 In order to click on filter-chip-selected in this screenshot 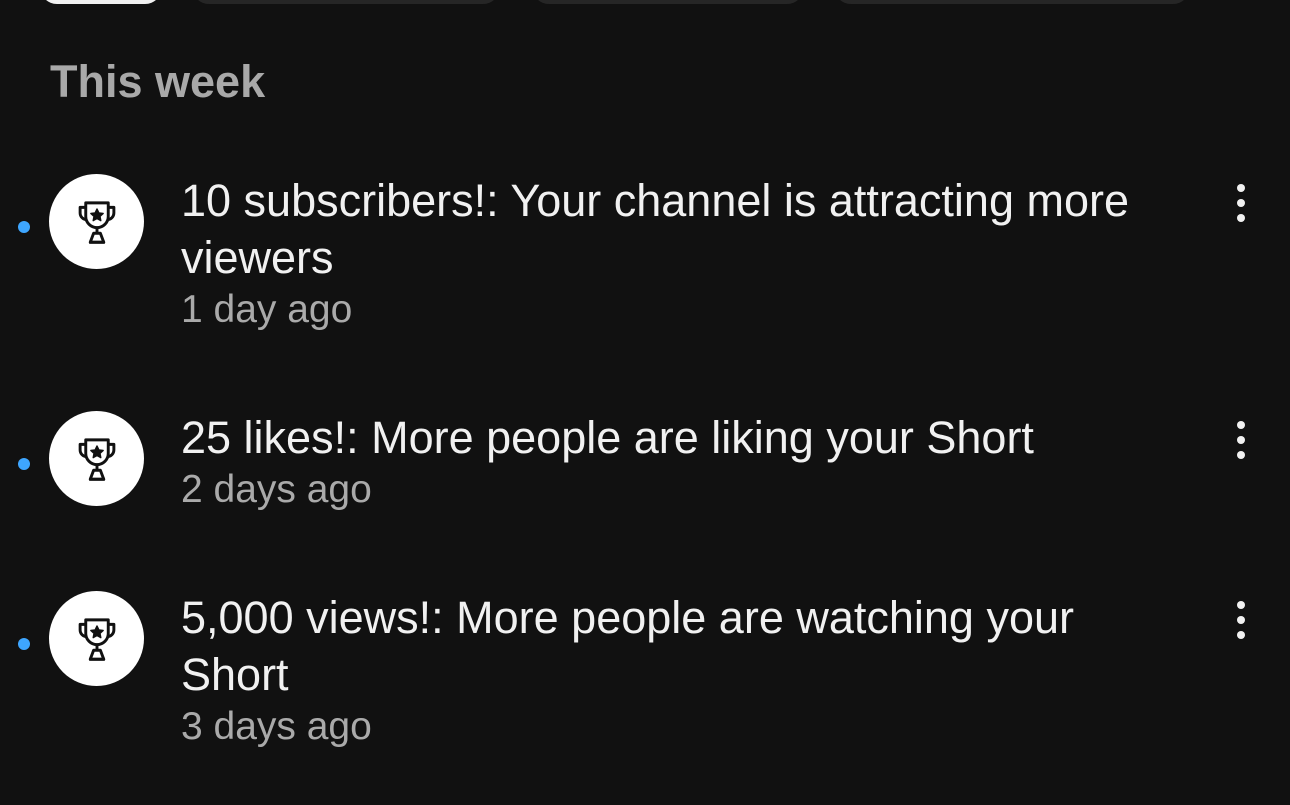, I will do `click(101, 2)`.